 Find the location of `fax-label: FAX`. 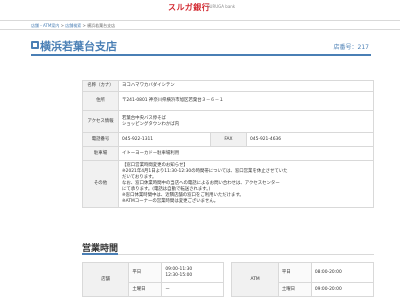

fax-label: FAX is located at coordinates (228, 139).